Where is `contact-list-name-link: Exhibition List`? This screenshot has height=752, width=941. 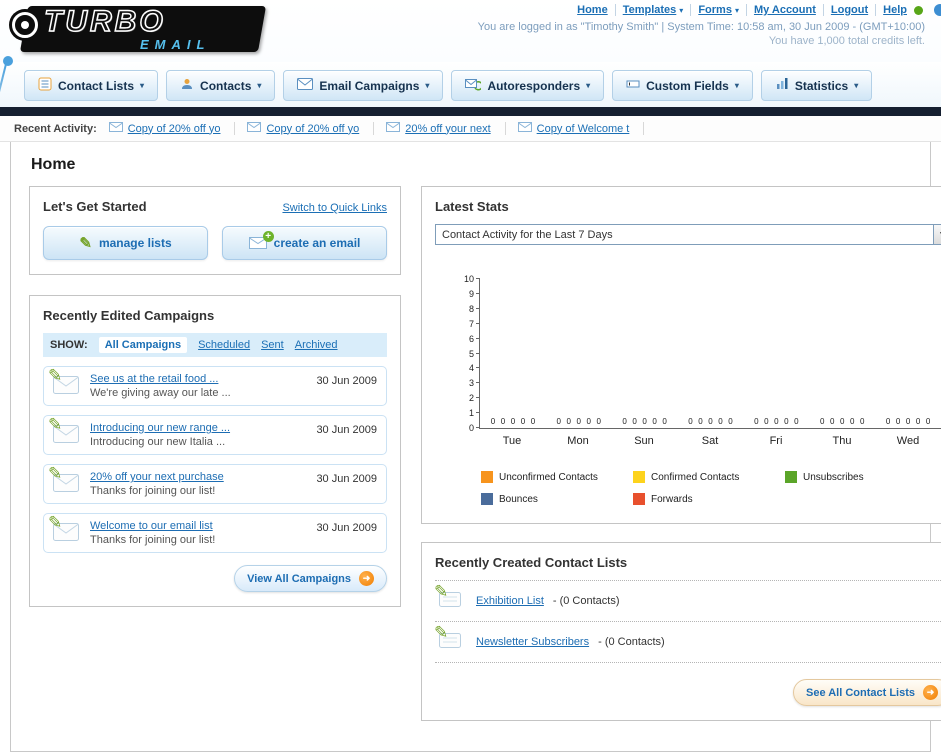 contact-list-name-link: Exhibition List is located at coordinates (510, 601).